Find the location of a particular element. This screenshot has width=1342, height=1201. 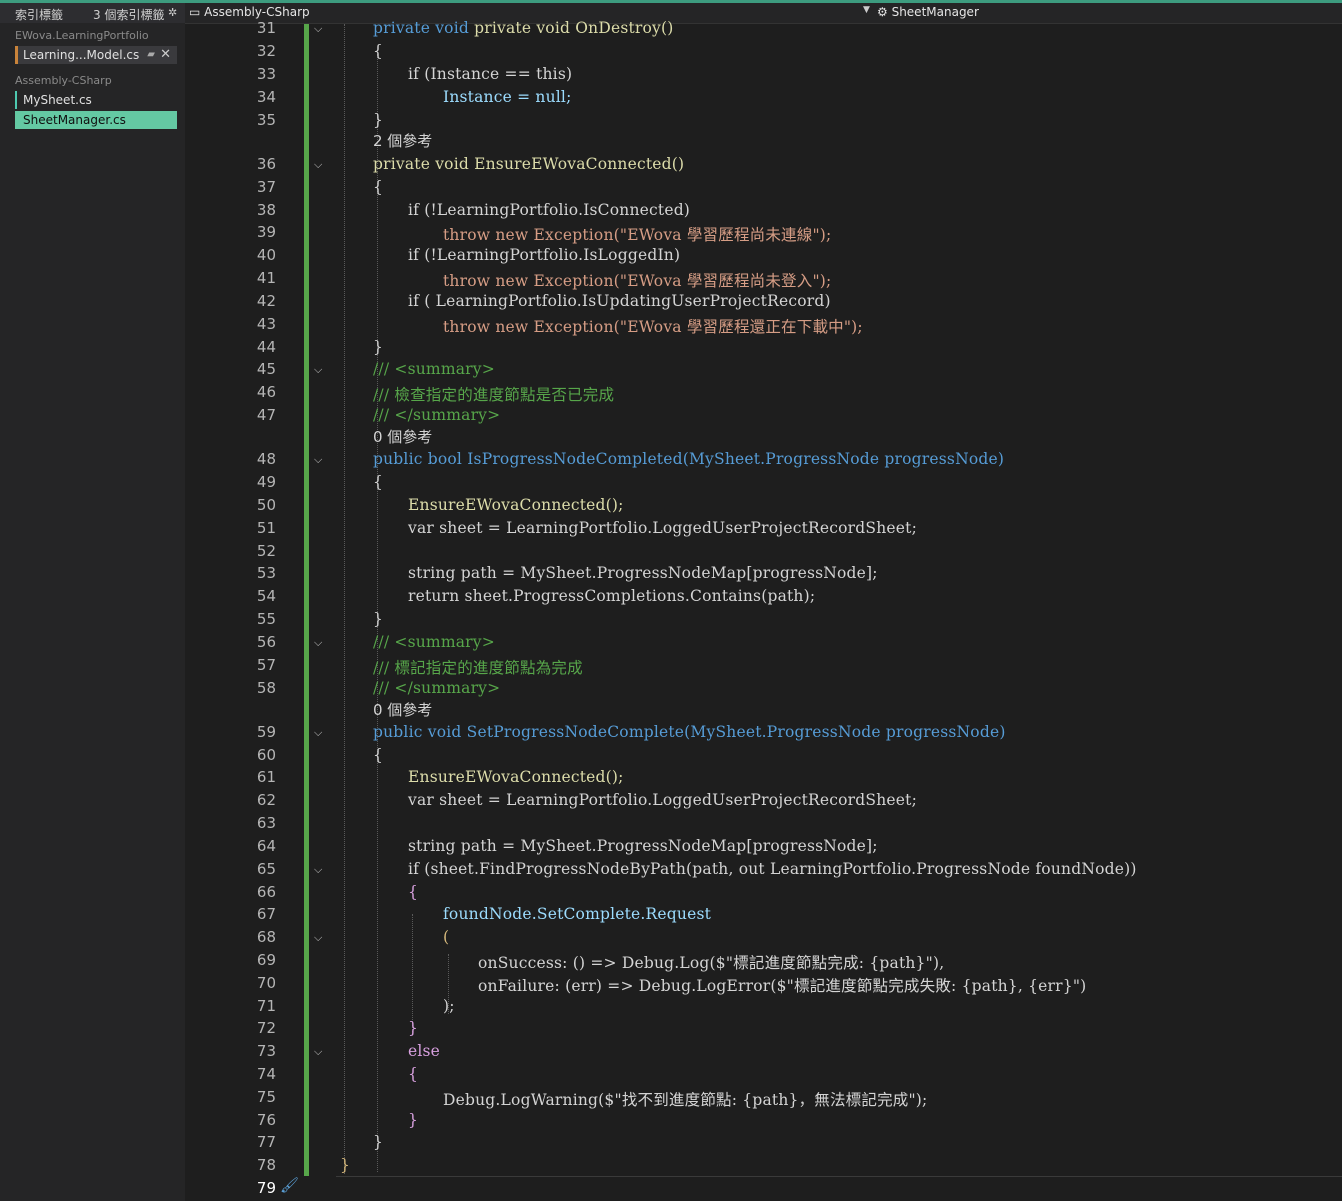

class-dropdown: ⚙ SheetManager is located at coordinates (928, 12).